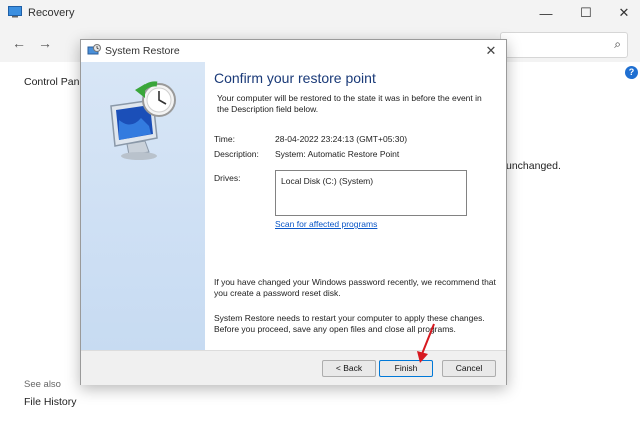 Image resolution: width=640 pixels, height=422 pixels. What do you see at coordinates (341, 139) in the screenshot?
I see `time-value: 28-04-2022 23:24:13 (GMT+05:30)` at bounding box center [341, 139].